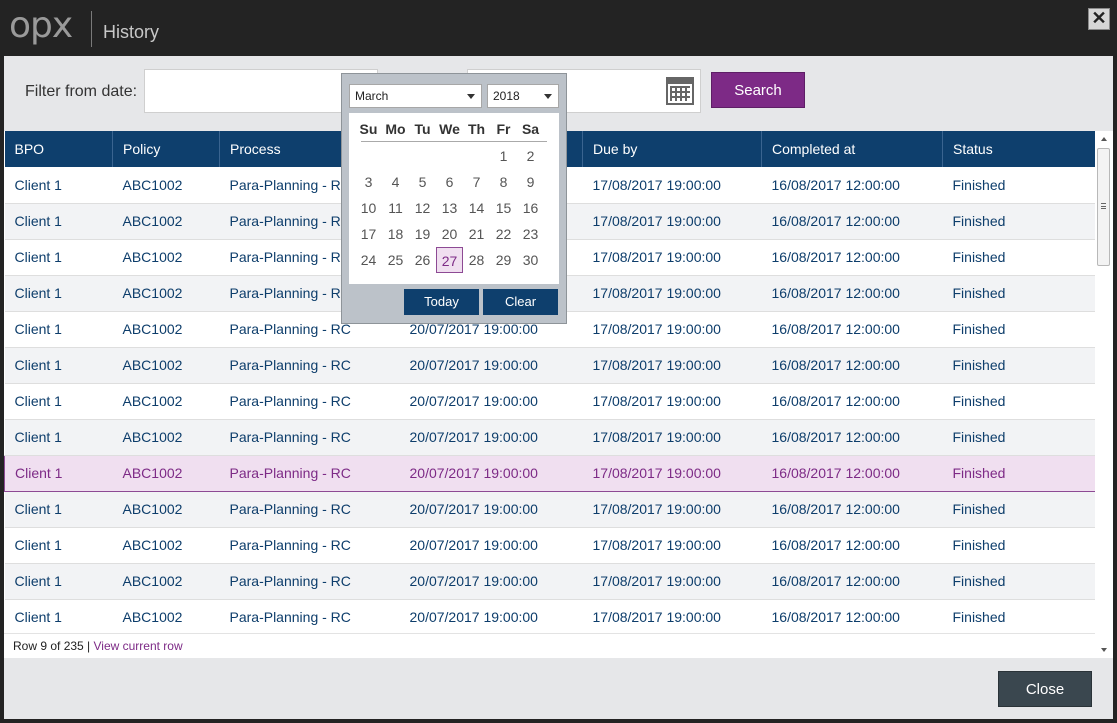  What do you see at coordinates (41, 25) in the screenshot?
I see `opx-logo: opx` at bounding box center [41, 25].